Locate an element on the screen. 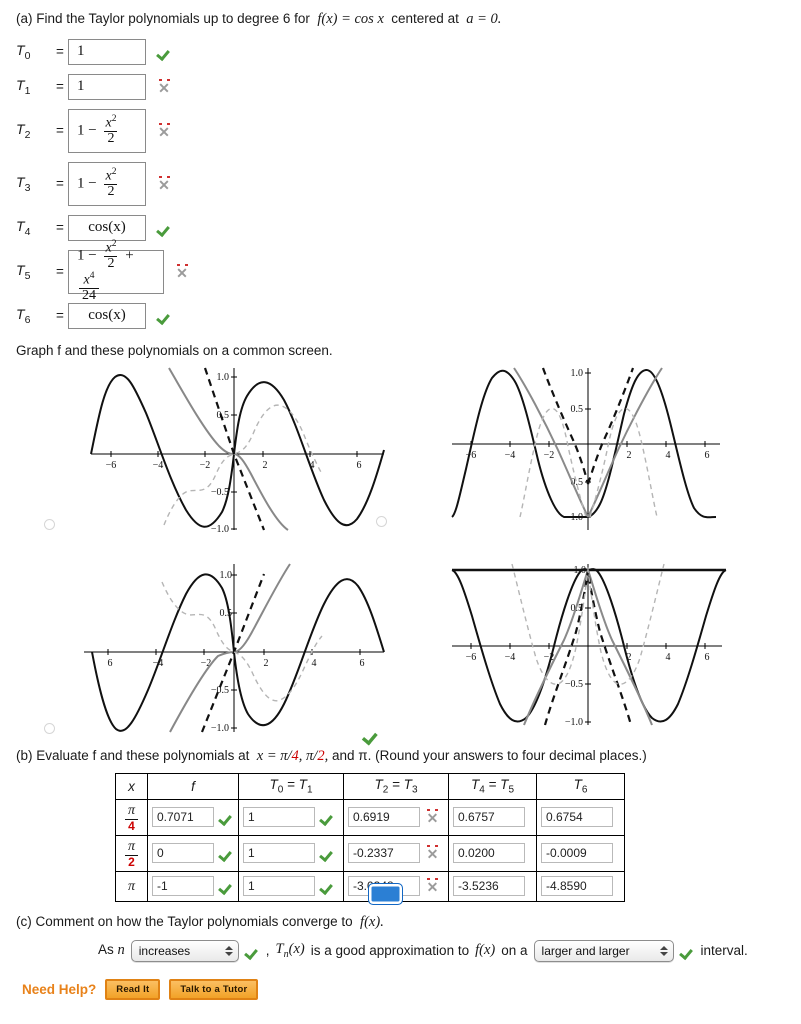 Image resolution: width=801 pixels, height=1024 pixels. select-convergence-n: increases is located at coordinates (184, 950).